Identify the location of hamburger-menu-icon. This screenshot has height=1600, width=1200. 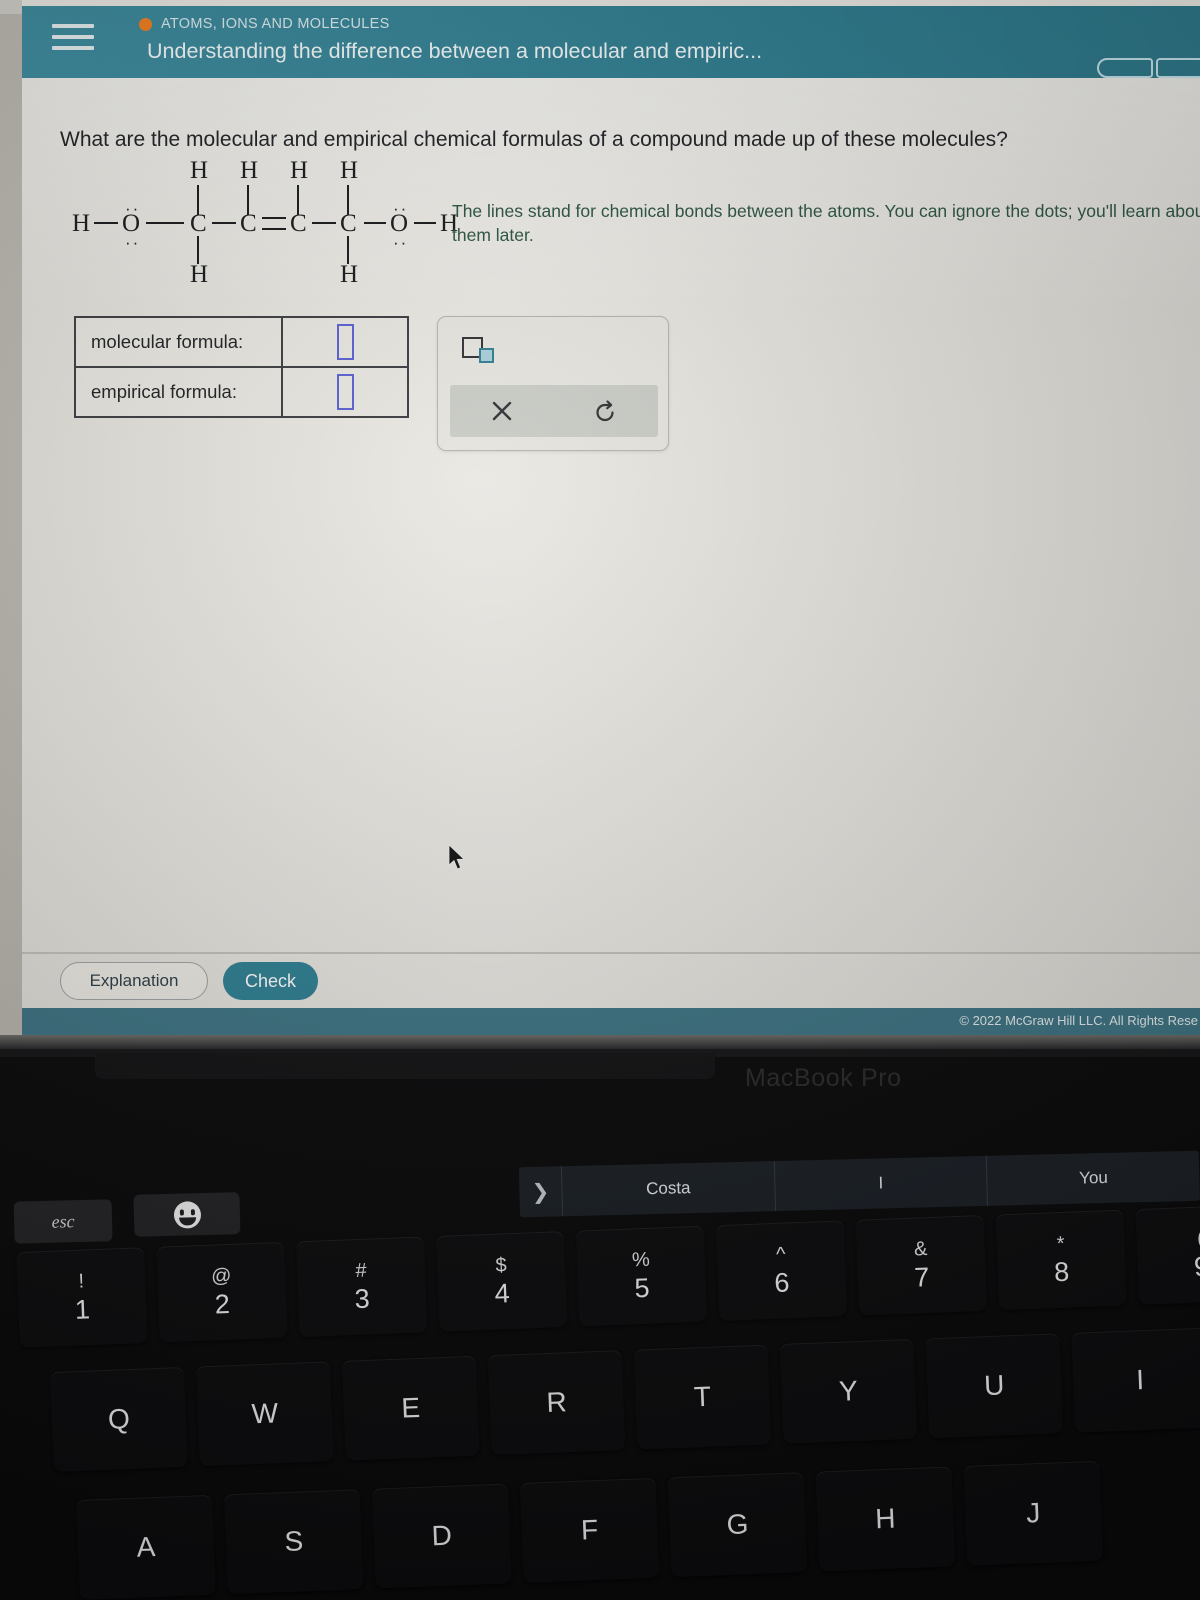
(73, 37).